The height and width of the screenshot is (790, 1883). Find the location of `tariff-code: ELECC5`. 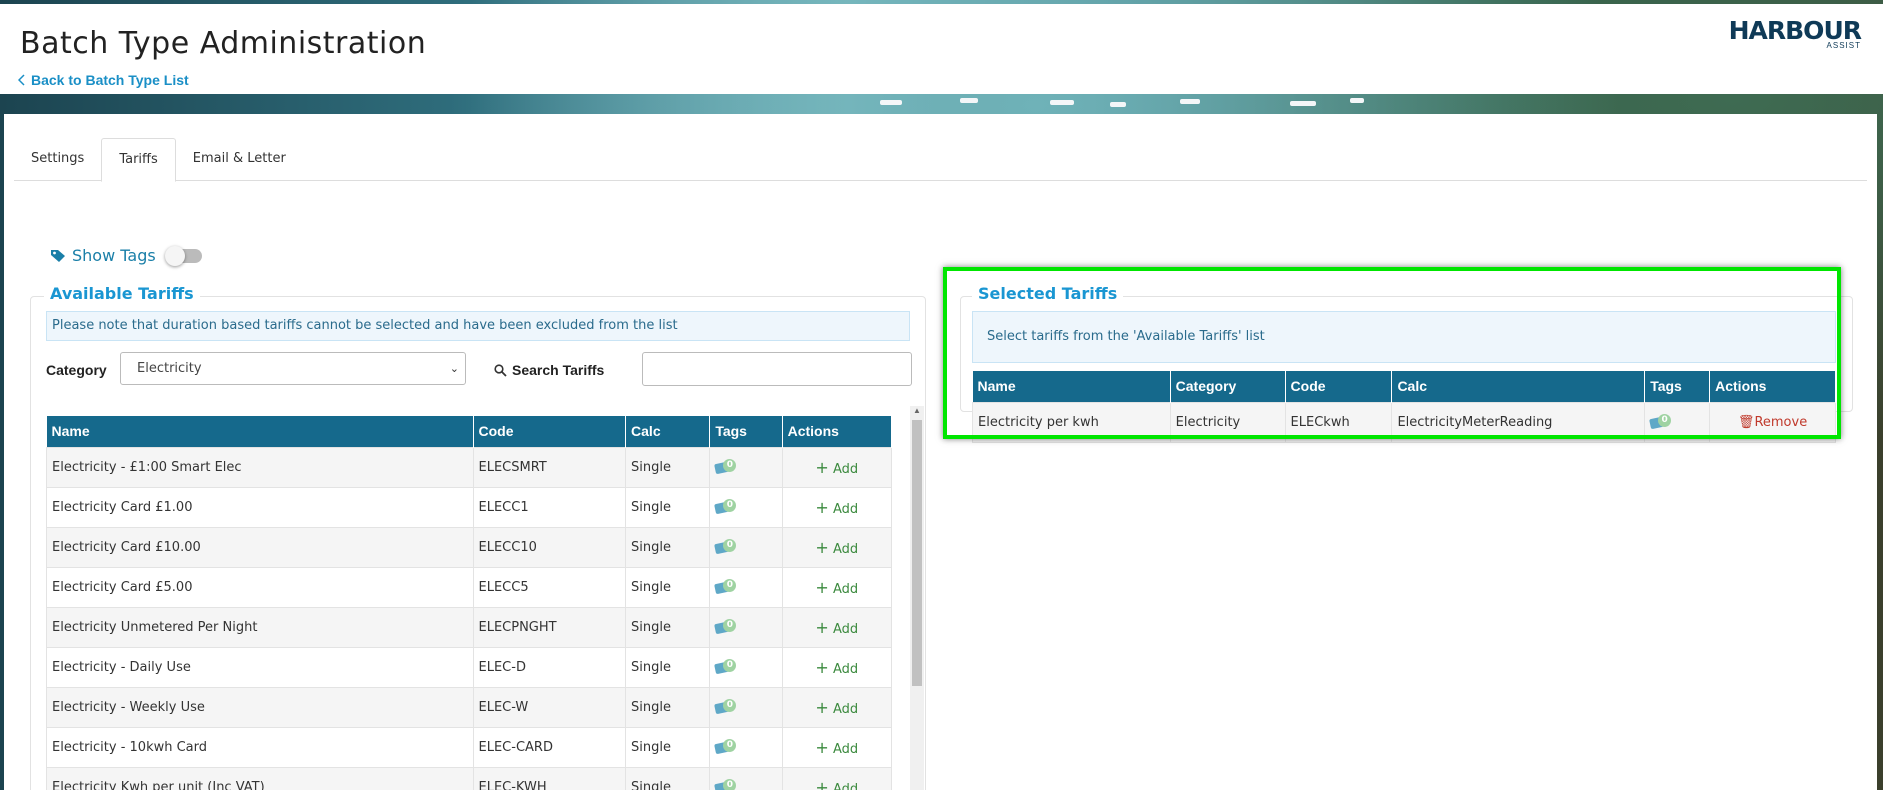

tariff-code: ELECC5 is located at coordinates (549, 587).